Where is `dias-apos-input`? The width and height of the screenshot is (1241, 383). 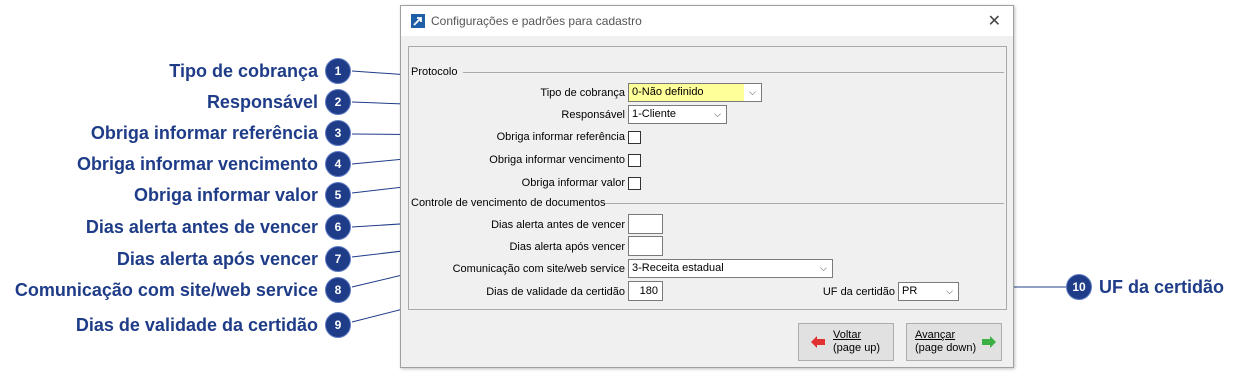
dias-apos-input is located at coordinates (645, 246).